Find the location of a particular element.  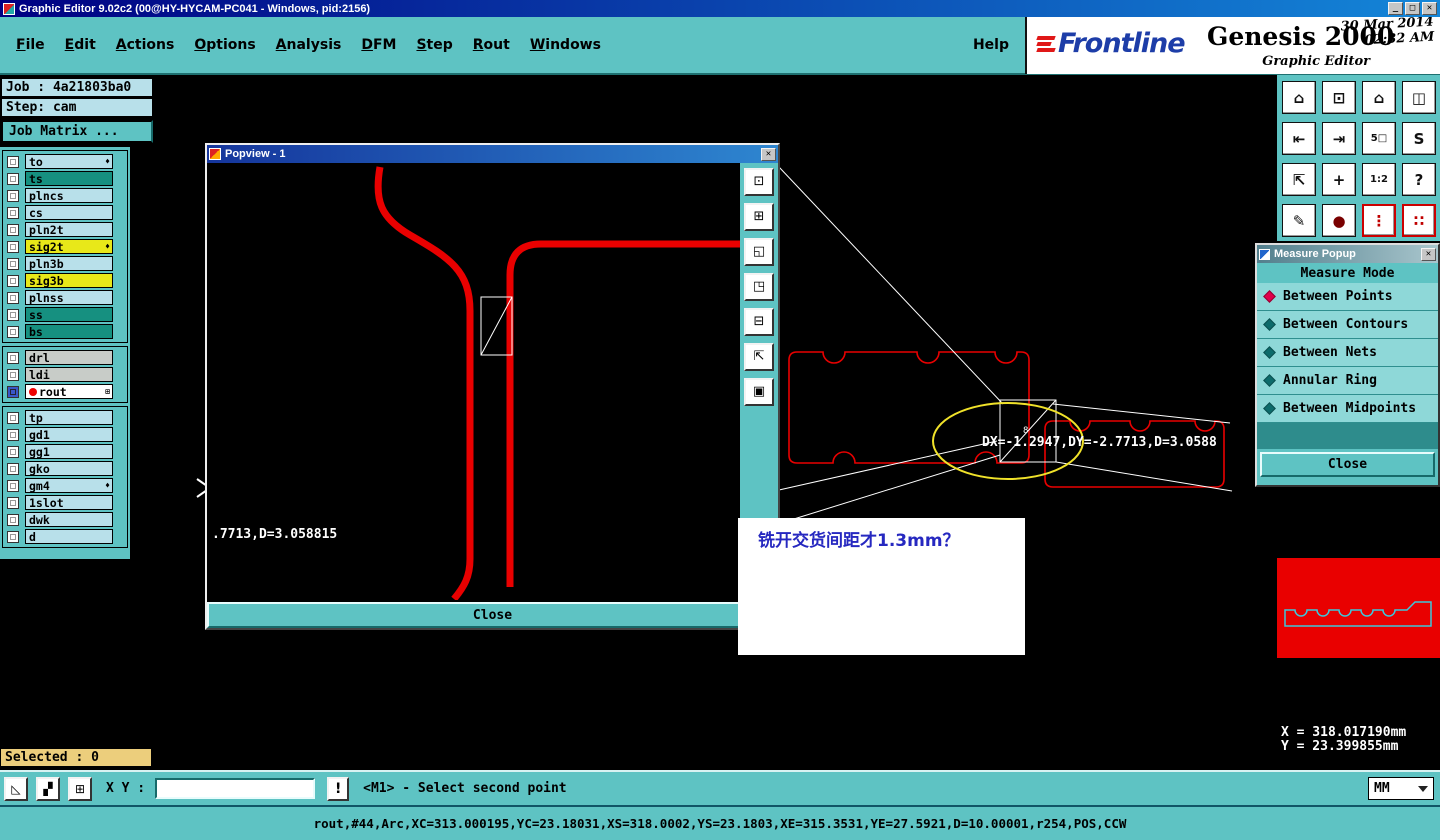

home-view-icon: ⌂ is located at coordinates (1299, 97).